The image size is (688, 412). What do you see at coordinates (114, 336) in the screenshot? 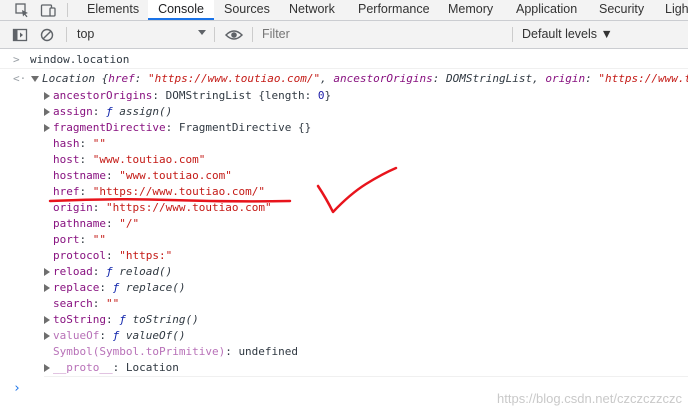
I see `prop-valueOf: valueOf: ƒ valueOf()` at bounding box center [114, 336].